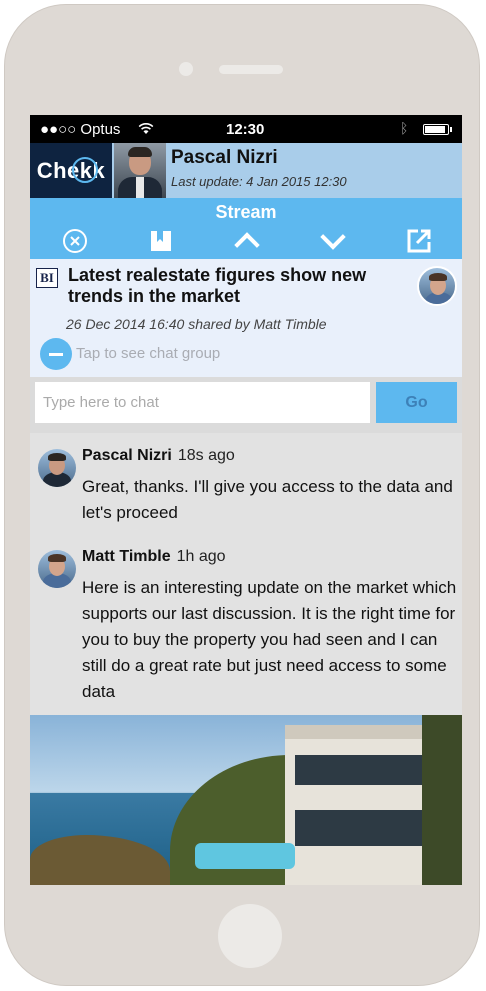 The image size is (486, 991). Describe the element at coordinates (202, 402) in the screenshot. I see `chat-input` at that location.